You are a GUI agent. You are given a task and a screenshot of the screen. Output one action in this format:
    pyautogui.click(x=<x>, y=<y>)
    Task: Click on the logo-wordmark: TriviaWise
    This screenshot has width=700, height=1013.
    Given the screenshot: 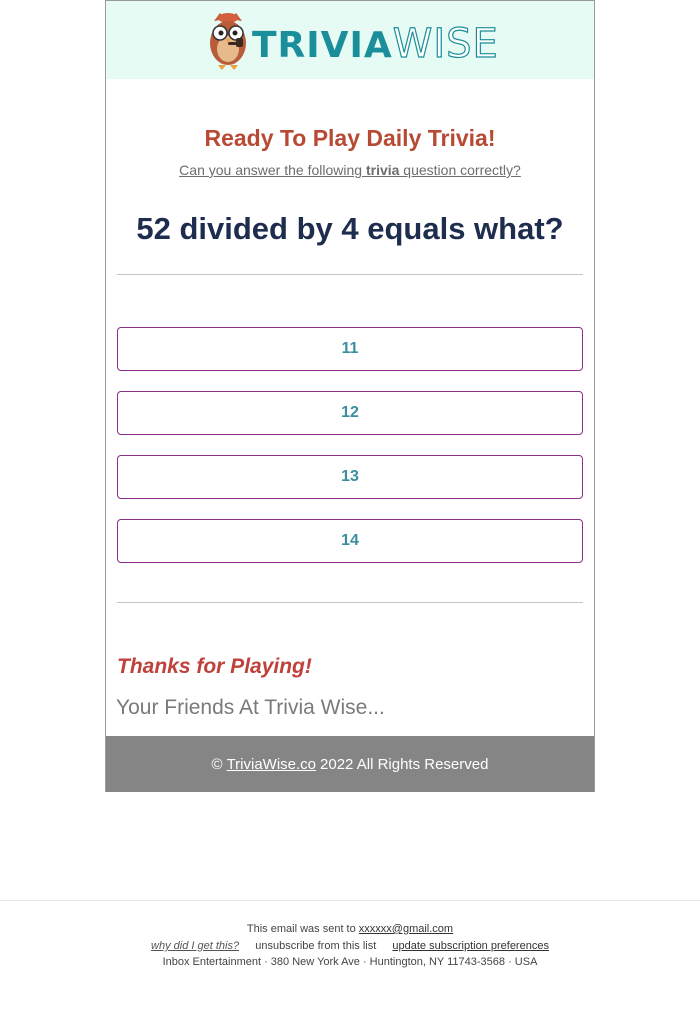 What is the action you would take?
    pyautogui.click(x=375, y=44)
    